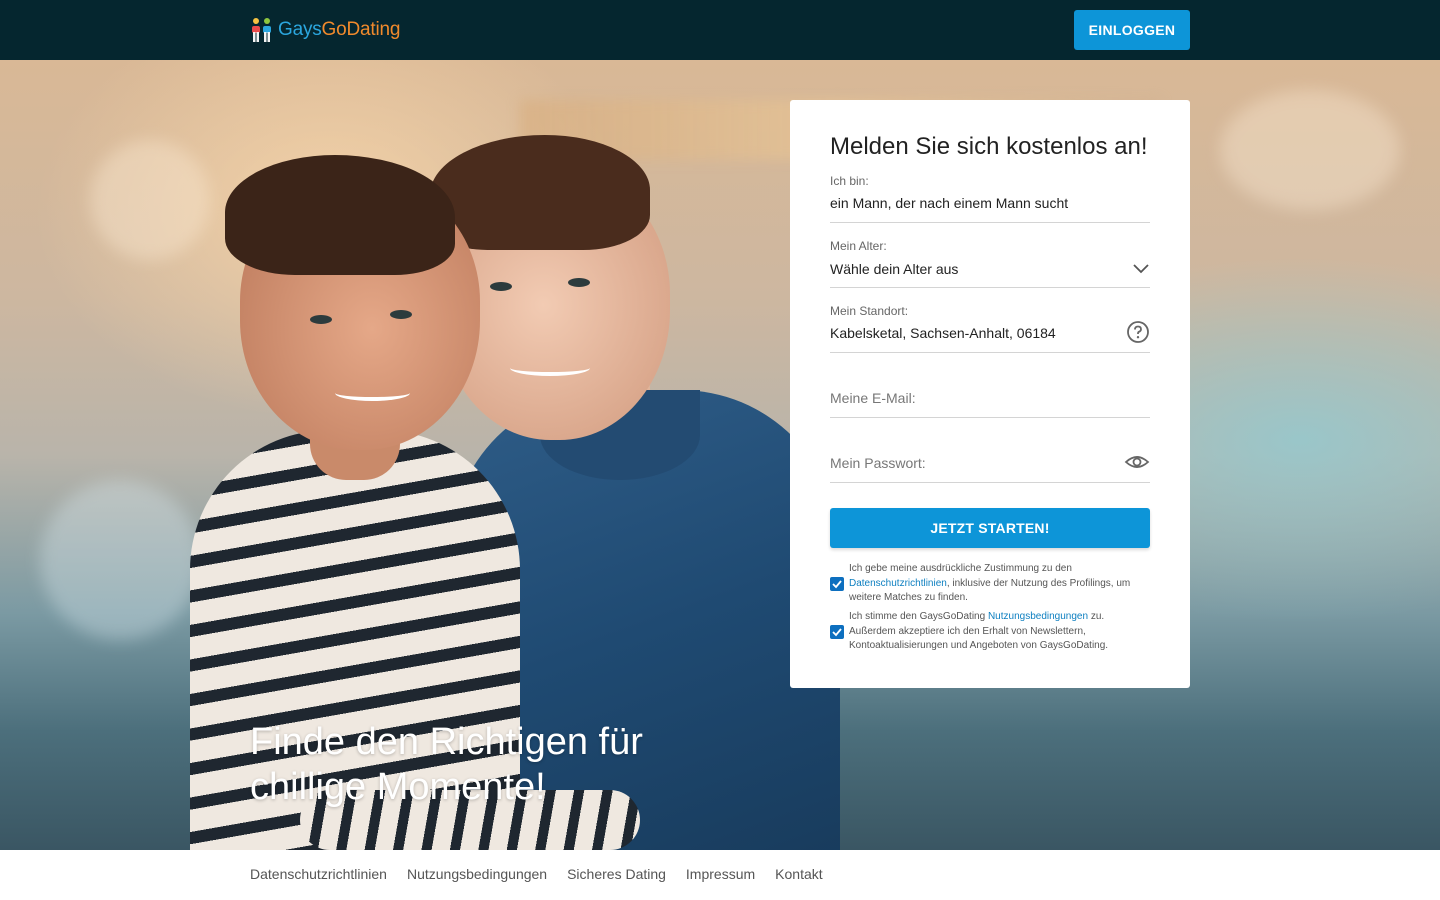  Describe the element at coordinates (616, 874) in the screenshot. I see `footer-link-safe-dating: Sicheres Dating` at that location.